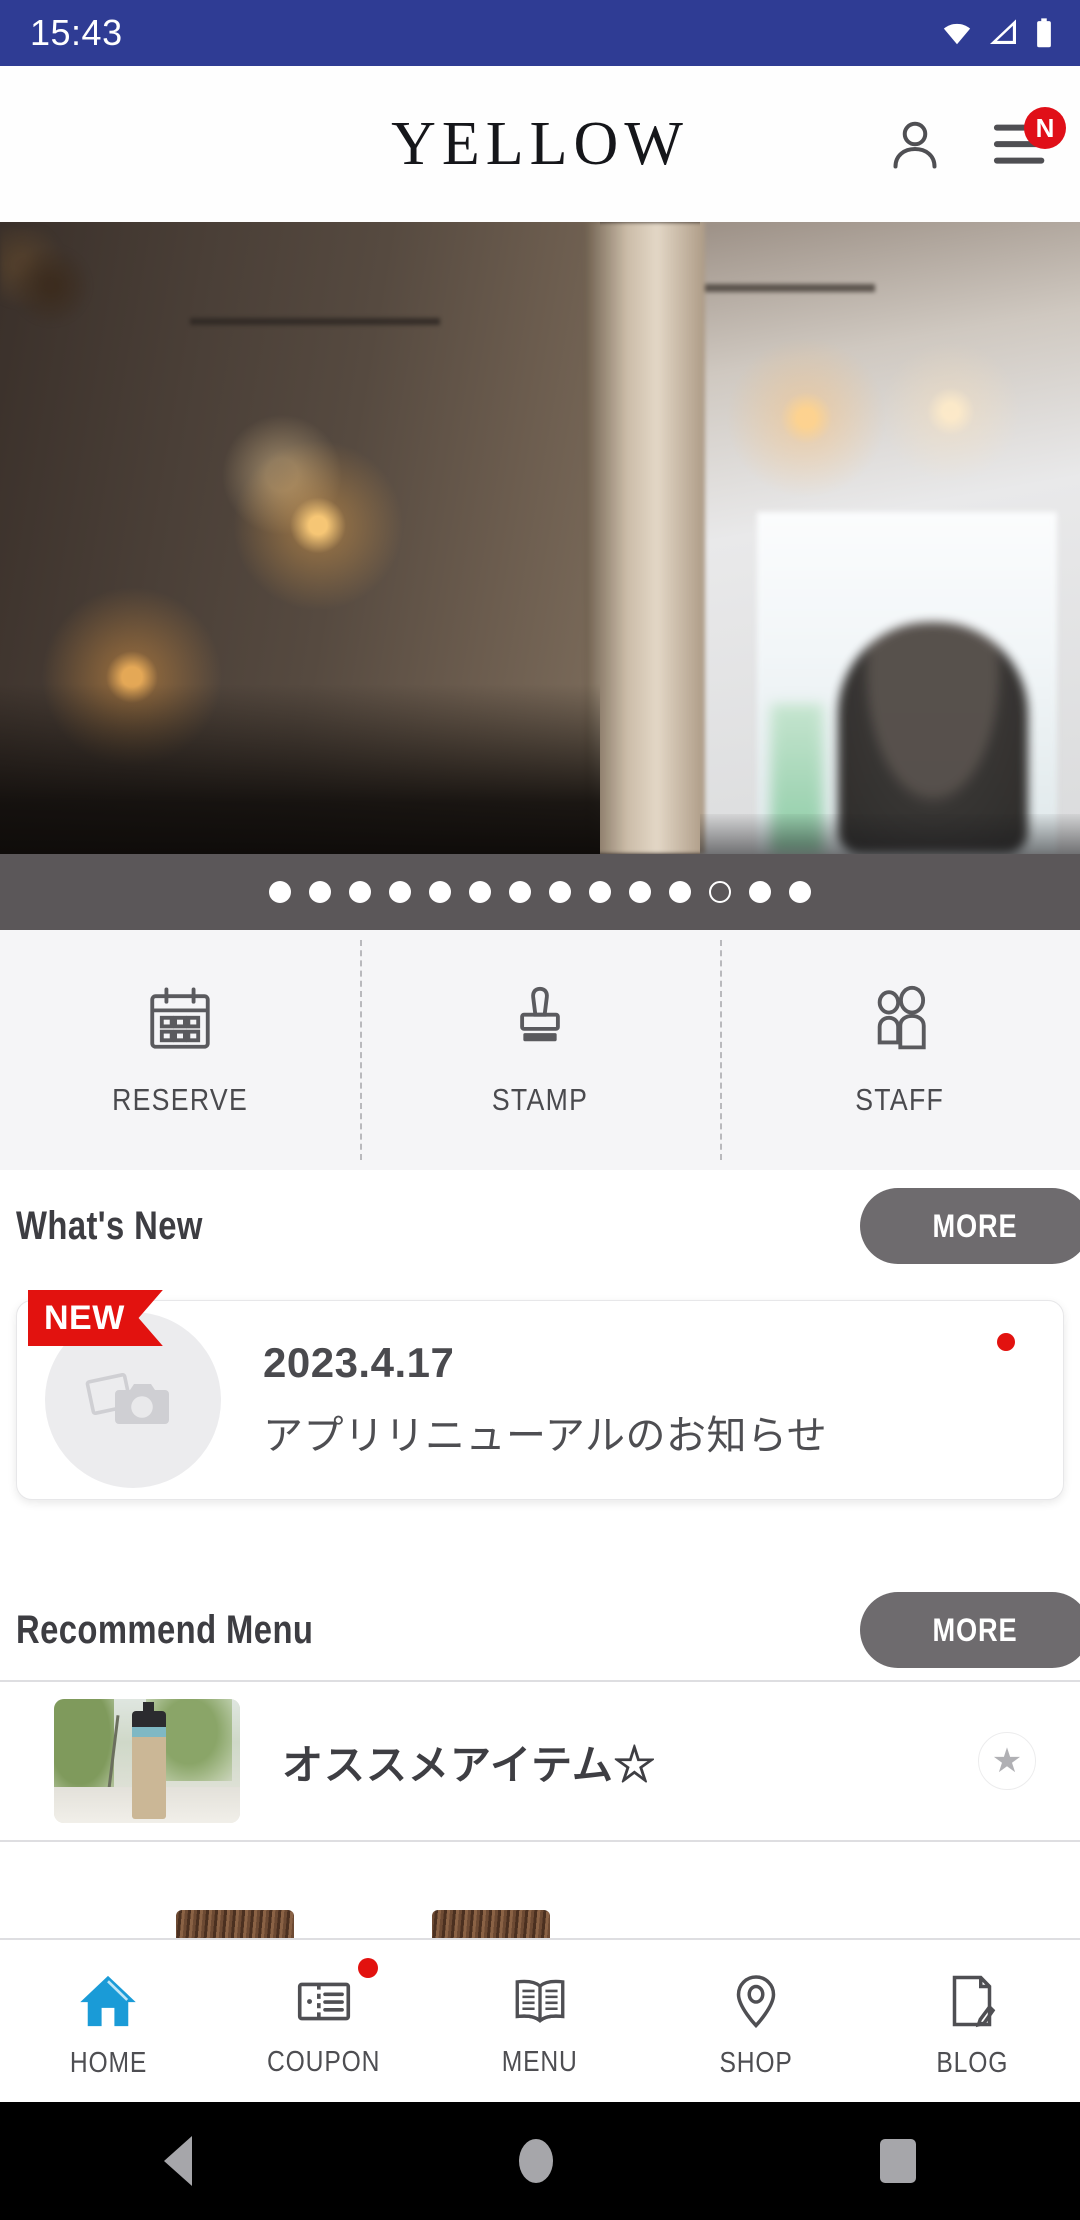  Describe the element at coordinates (540, 1630) in the screenshot. I see `recommend-menu-section-header: Recommend Menu MORE` at that location.